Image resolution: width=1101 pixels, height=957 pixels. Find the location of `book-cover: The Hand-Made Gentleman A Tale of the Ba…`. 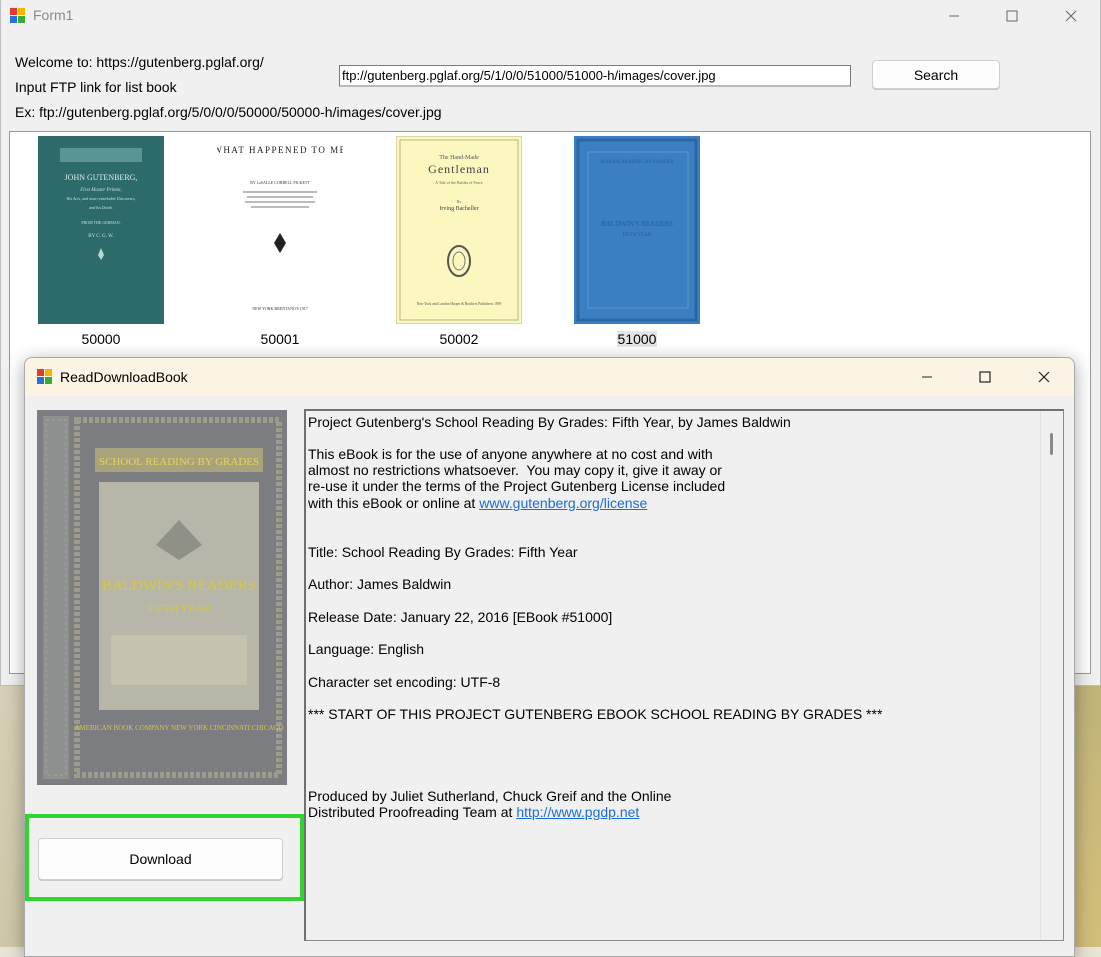

book-cover: The Hand-Made Gentleman A Tale of the Ba… is located at coordinates (459, 230).